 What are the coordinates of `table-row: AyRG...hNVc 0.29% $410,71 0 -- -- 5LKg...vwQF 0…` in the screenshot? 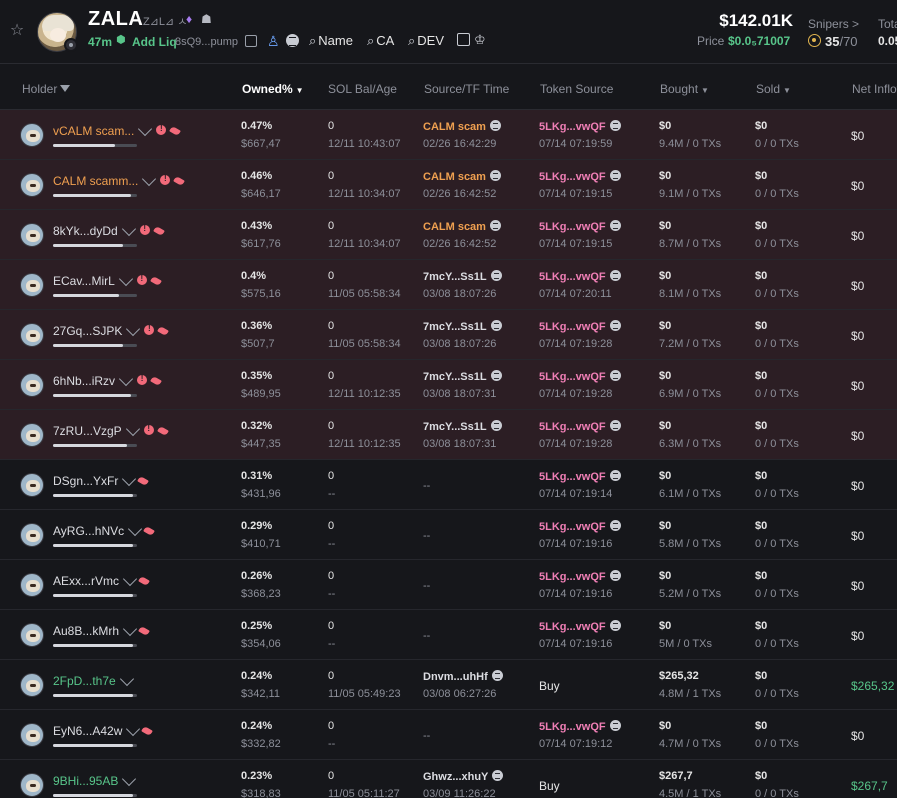 It's located at (448, 535).